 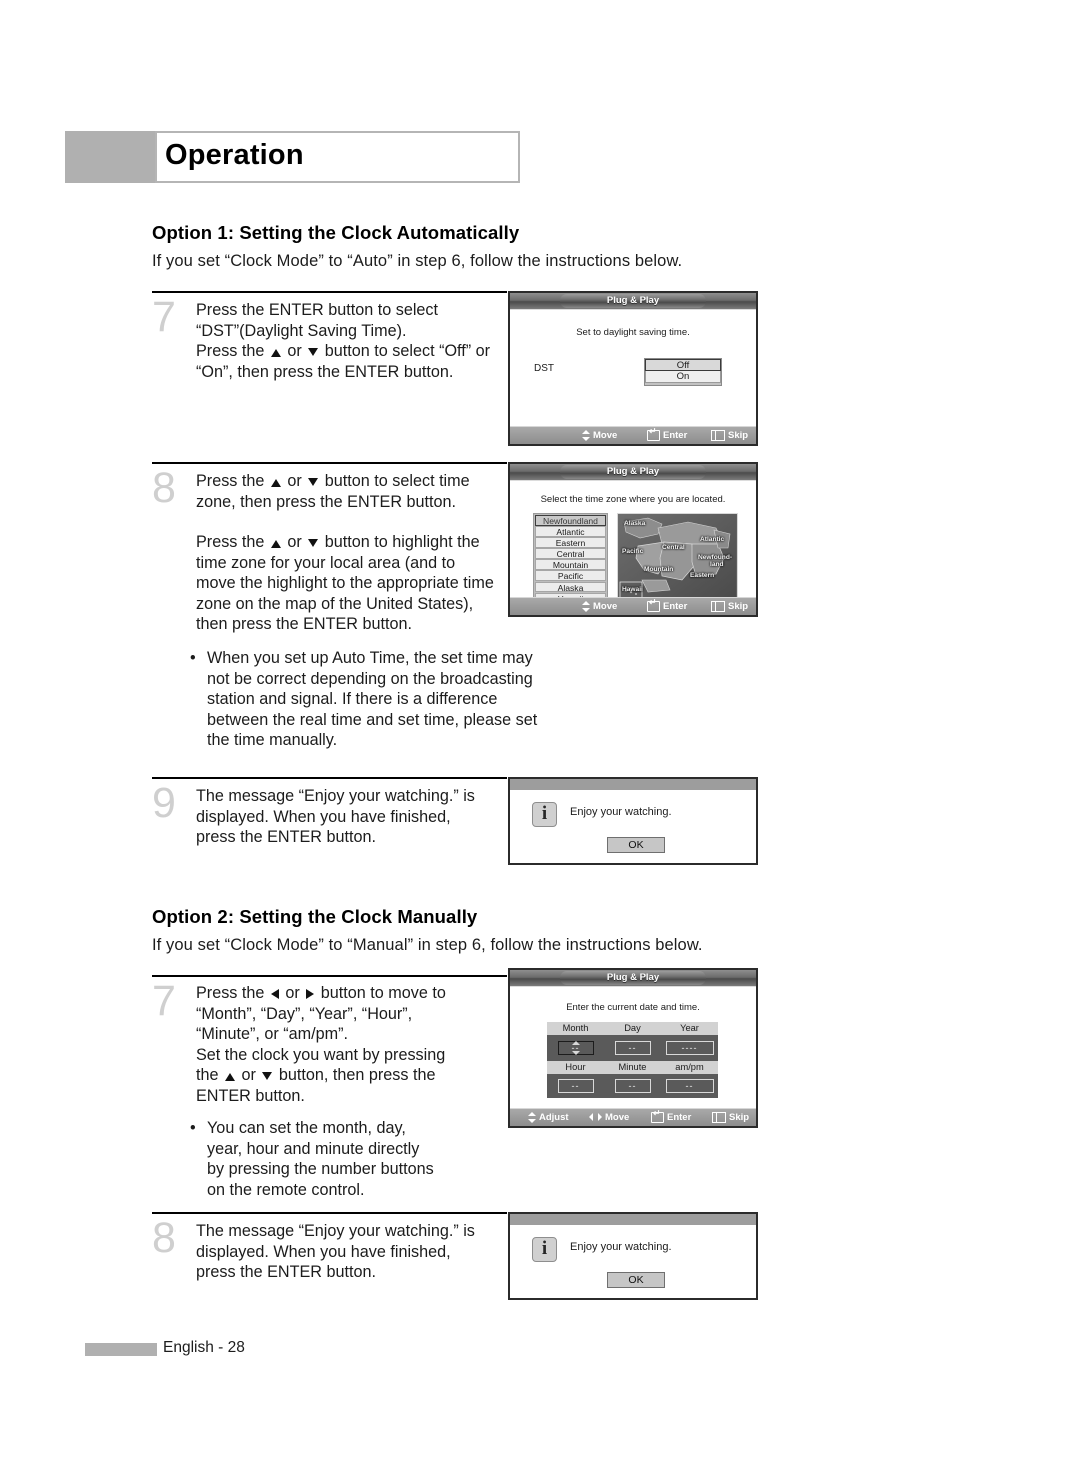 I want to click on skip-key-icon, so click(x=718, y=435).